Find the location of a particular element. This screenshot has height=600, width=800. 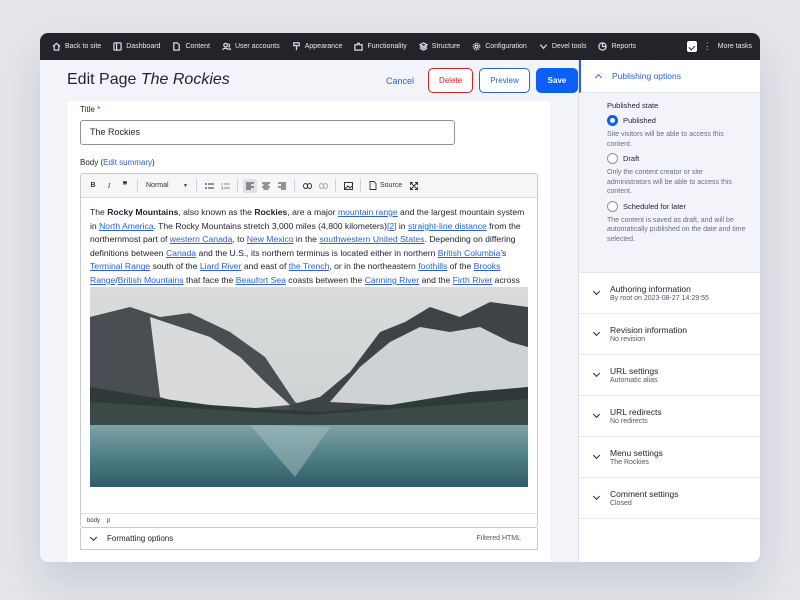

image-button is located at coordinates (348, 186).